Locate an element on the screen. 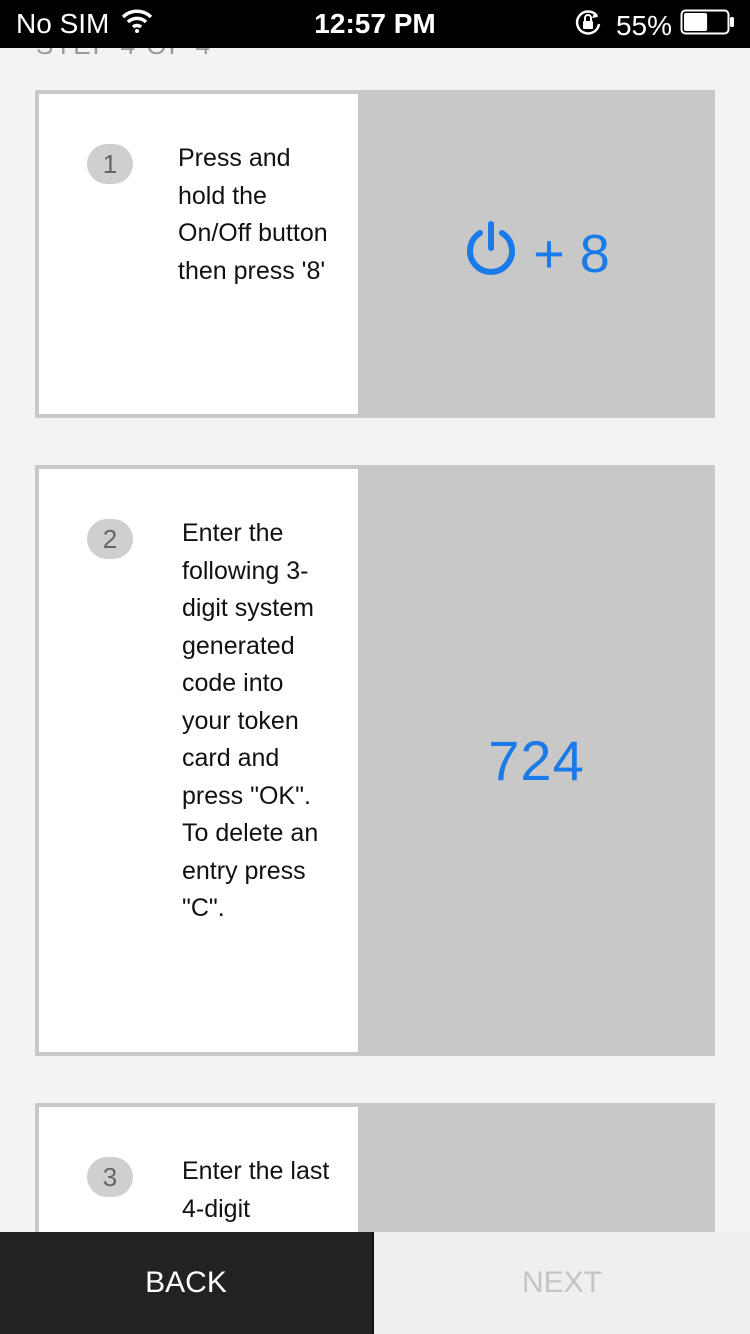 The image size is (750, 1334). step-instruction-text: Enter the last 4-digit is located at coordinates (256, 1190).